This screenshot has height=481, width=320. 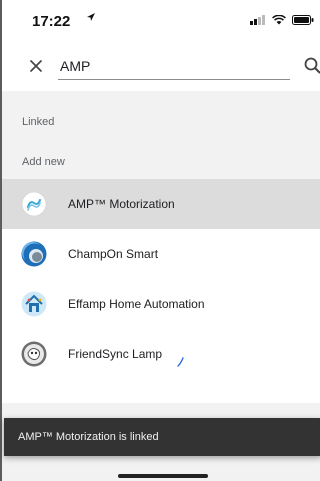 What do you see at coordinates (161, 22) in the screenshot?
I see `status-bar: 17:22` at bounding box center [161, 22].